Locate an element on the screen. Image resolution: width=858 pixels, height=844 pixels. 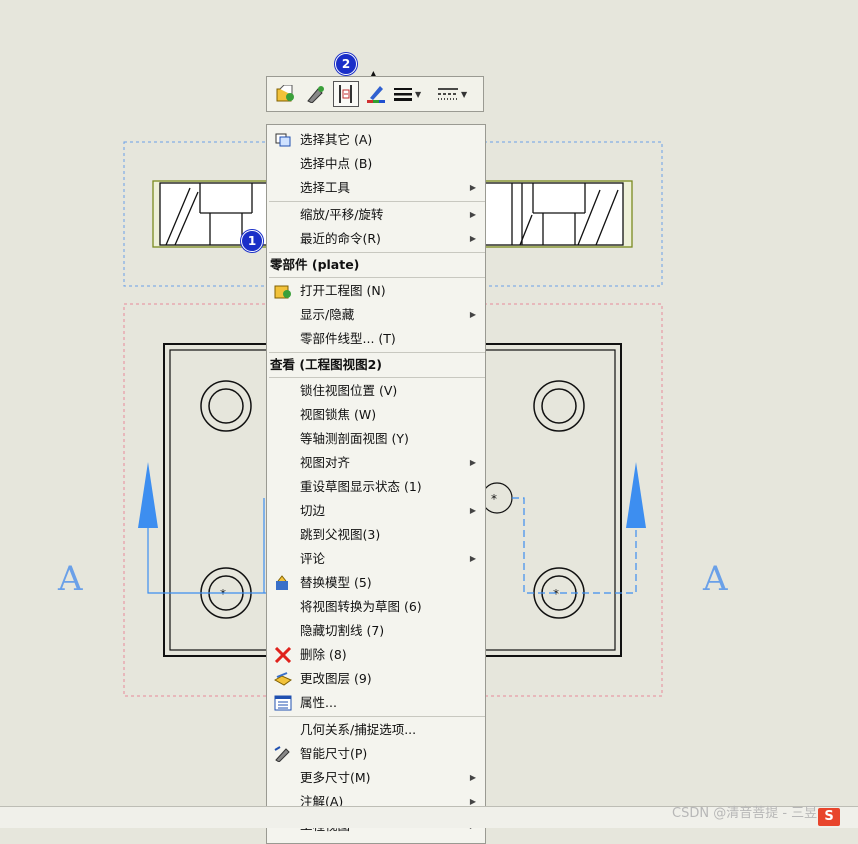
menu-header-view: 查看 (工程图视图2) is located at coordinates (326, 364).